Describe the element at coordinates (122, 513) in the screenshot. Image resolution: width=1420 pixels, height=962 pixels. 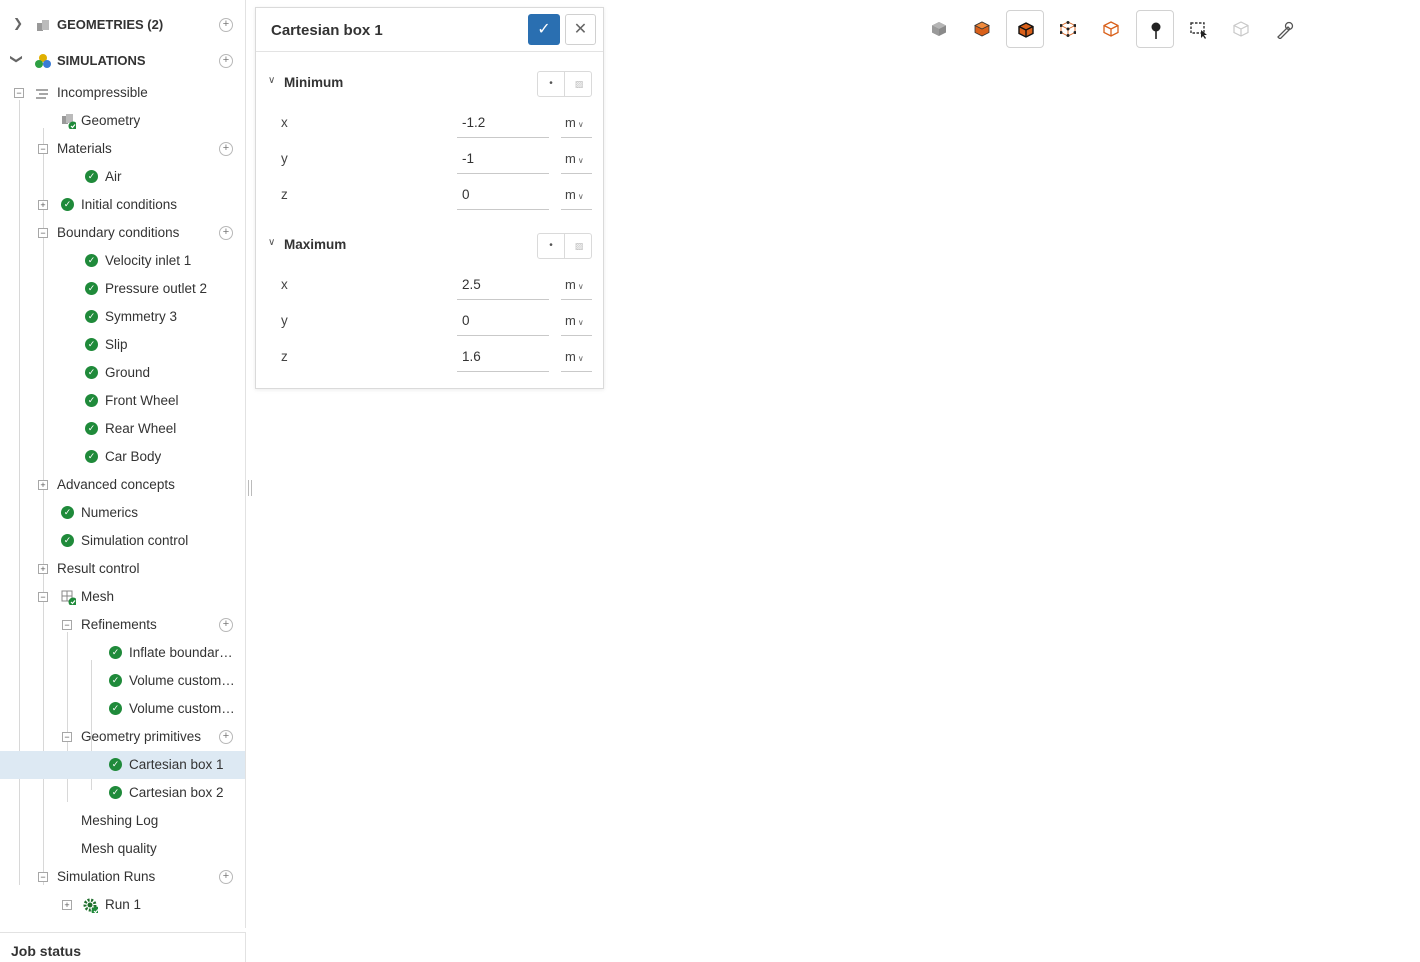
I see `tree-item-numerics: ✓ Numerics` at that location.